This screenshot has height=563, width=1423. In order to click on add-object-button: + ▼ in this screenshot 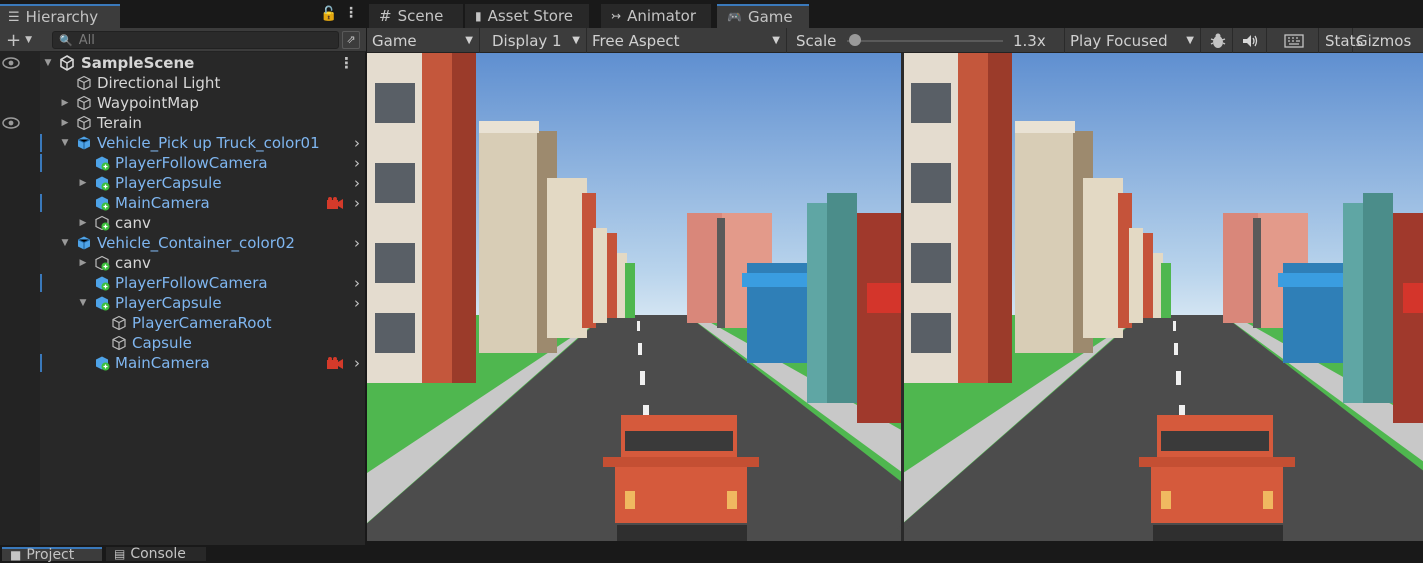, I will do `click(23, 40)`.